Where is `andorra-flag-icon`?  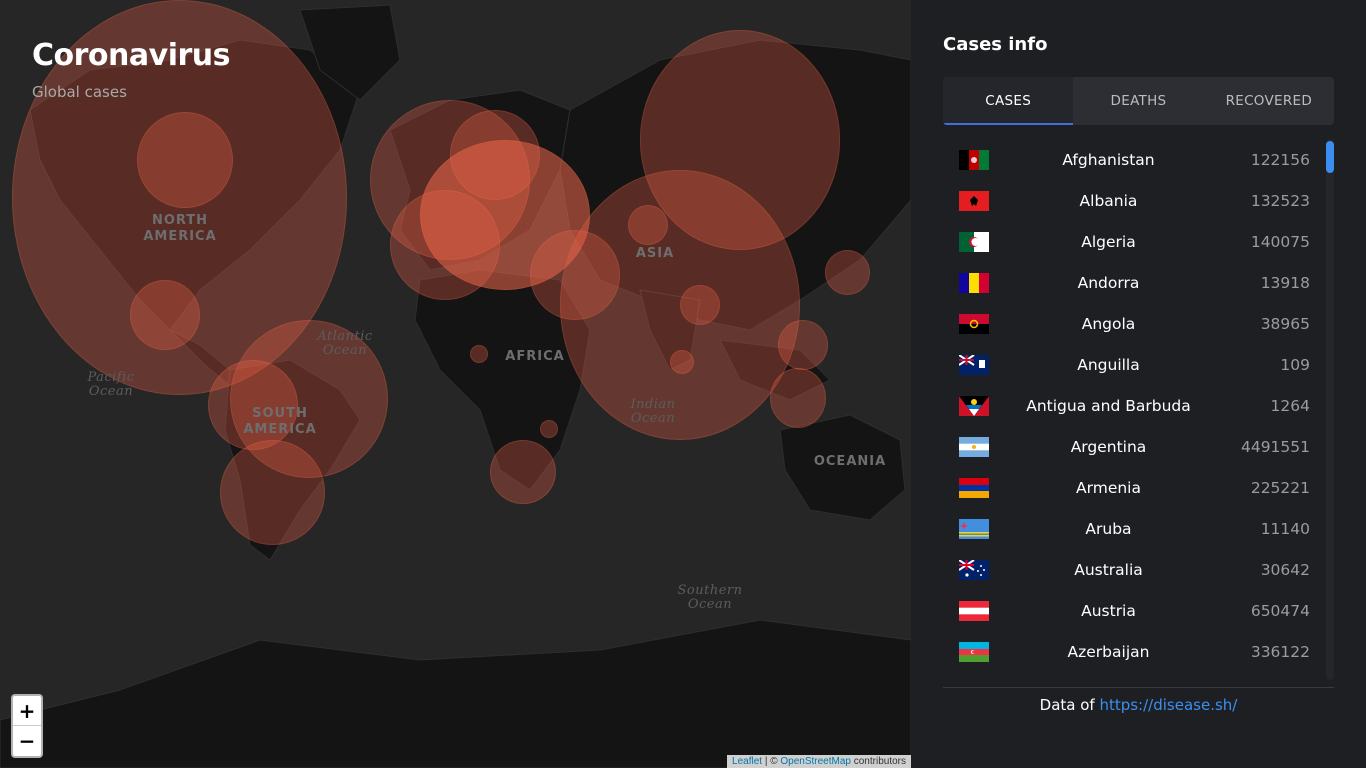 andorra-flag-icon is located at coordinates (974, 282).